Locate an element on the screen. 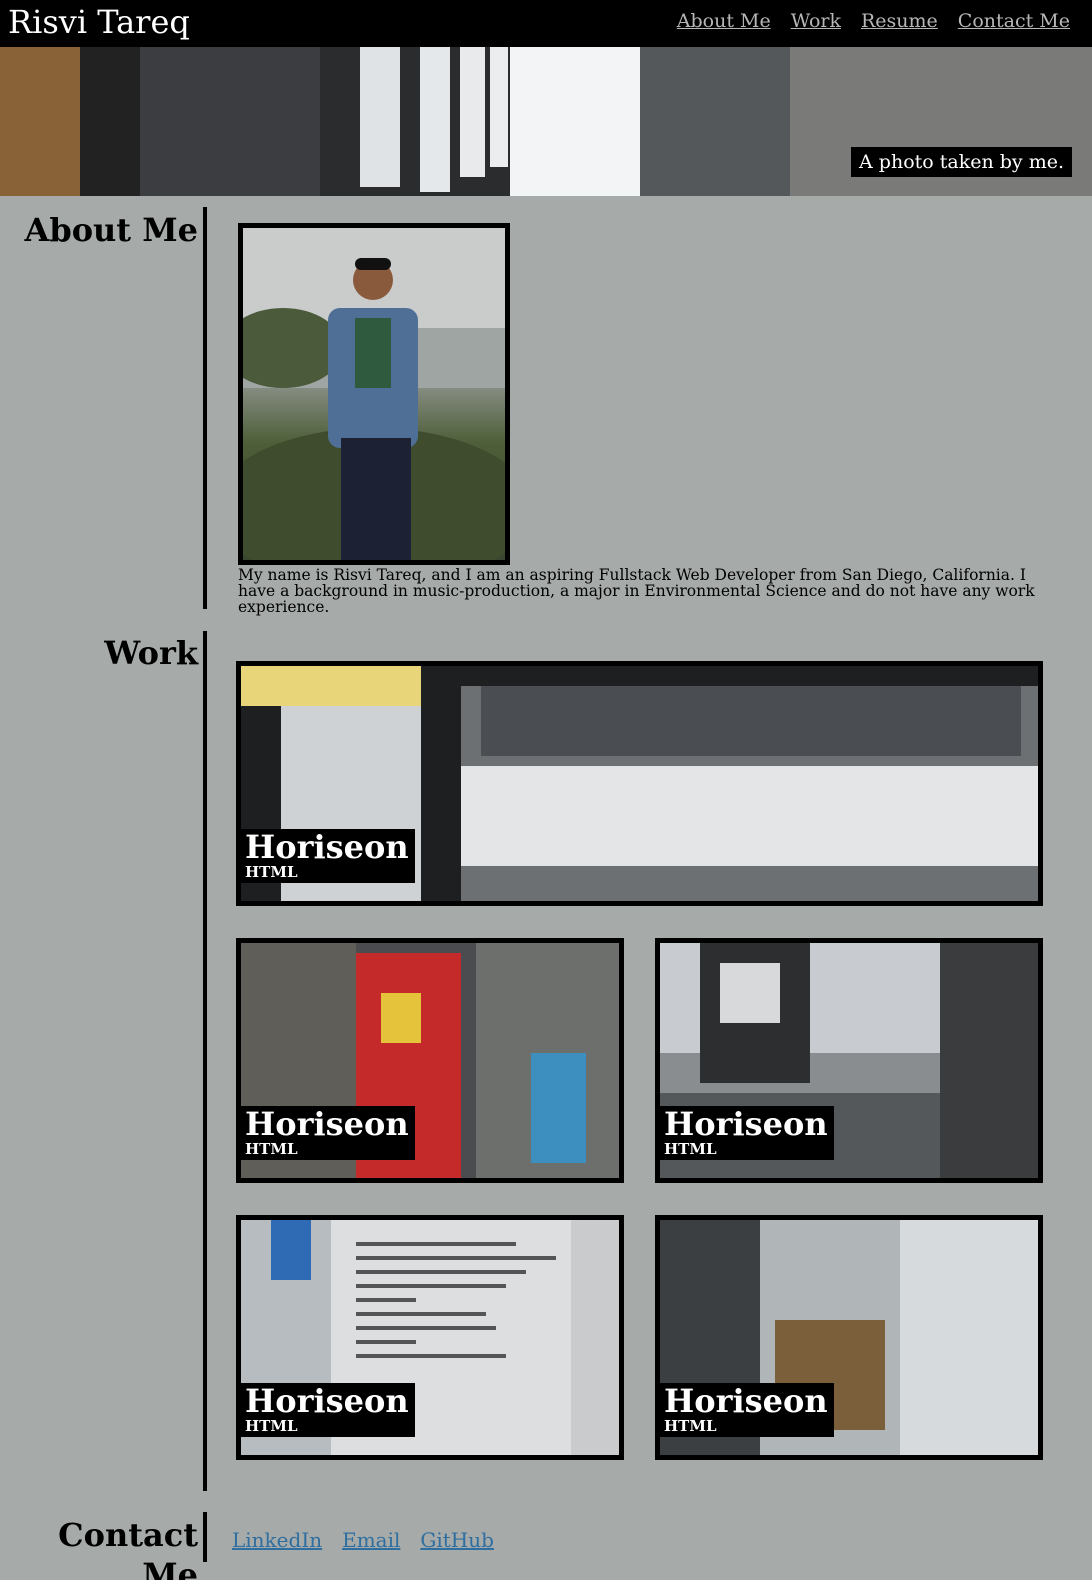  about-divider is located at coordinates (205, 408).